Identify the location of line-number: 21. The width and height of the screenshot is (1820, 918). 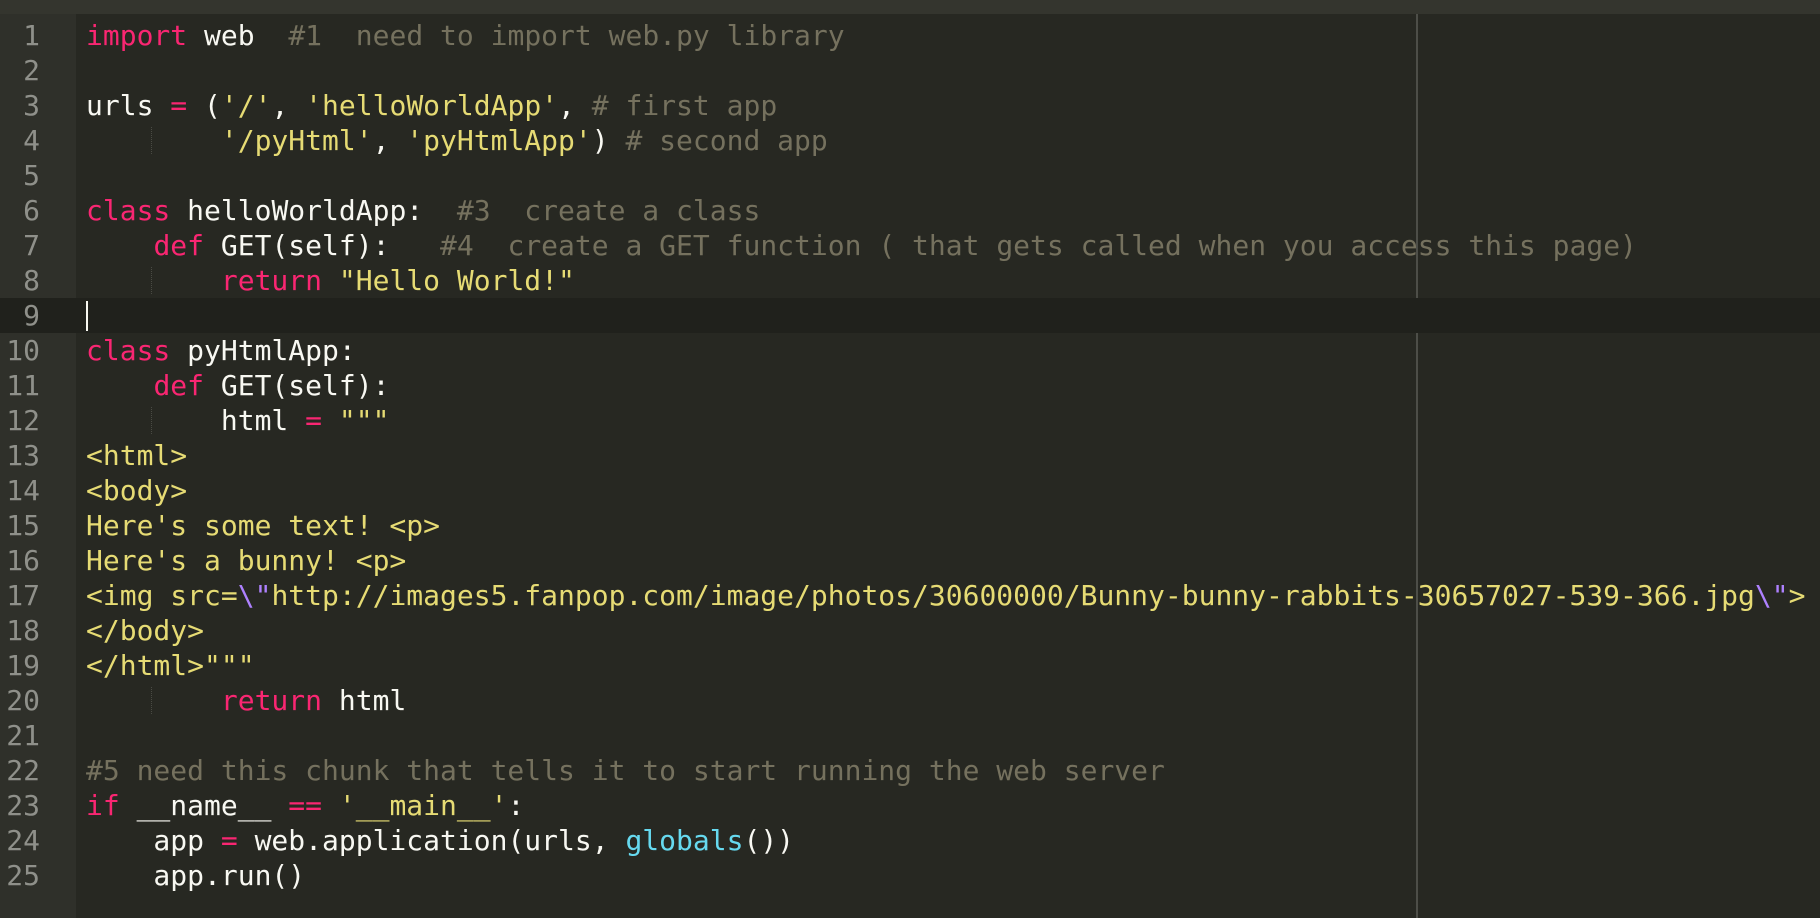
(23, 735).